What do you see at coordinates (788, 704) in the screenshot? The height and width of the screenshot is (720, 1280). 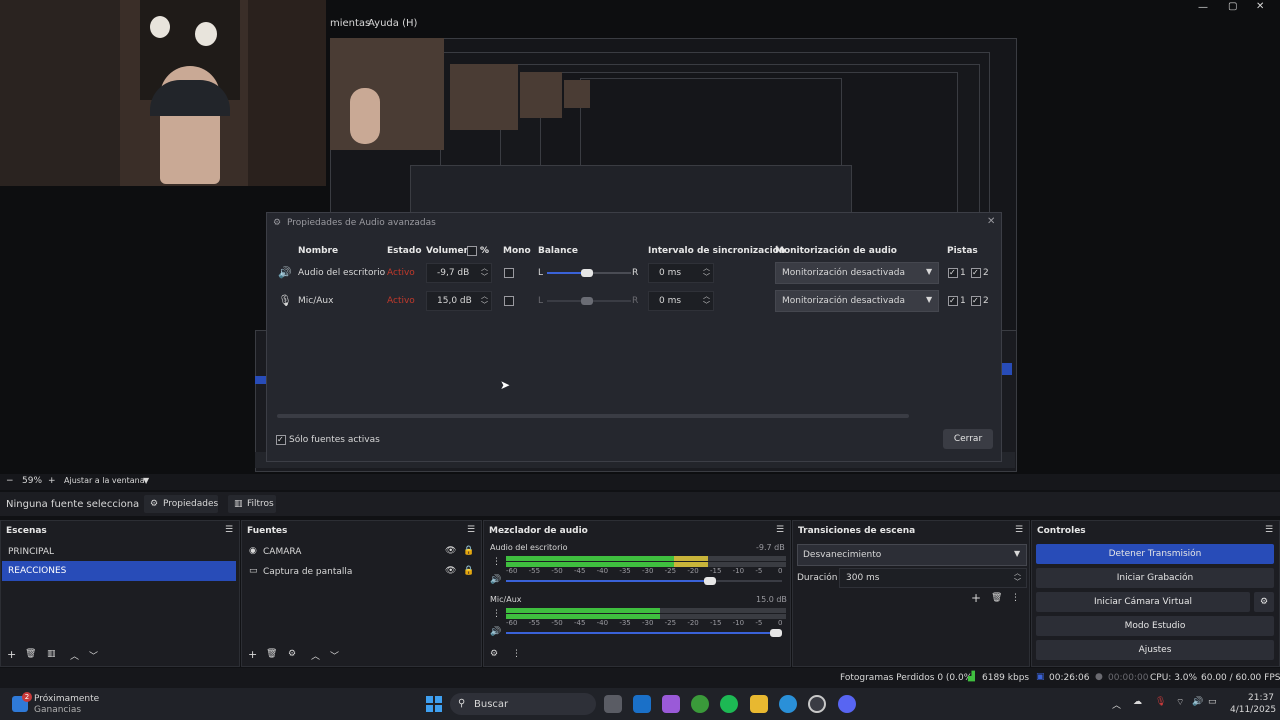 I see `edge-icon` at bounding box center [788, 704].